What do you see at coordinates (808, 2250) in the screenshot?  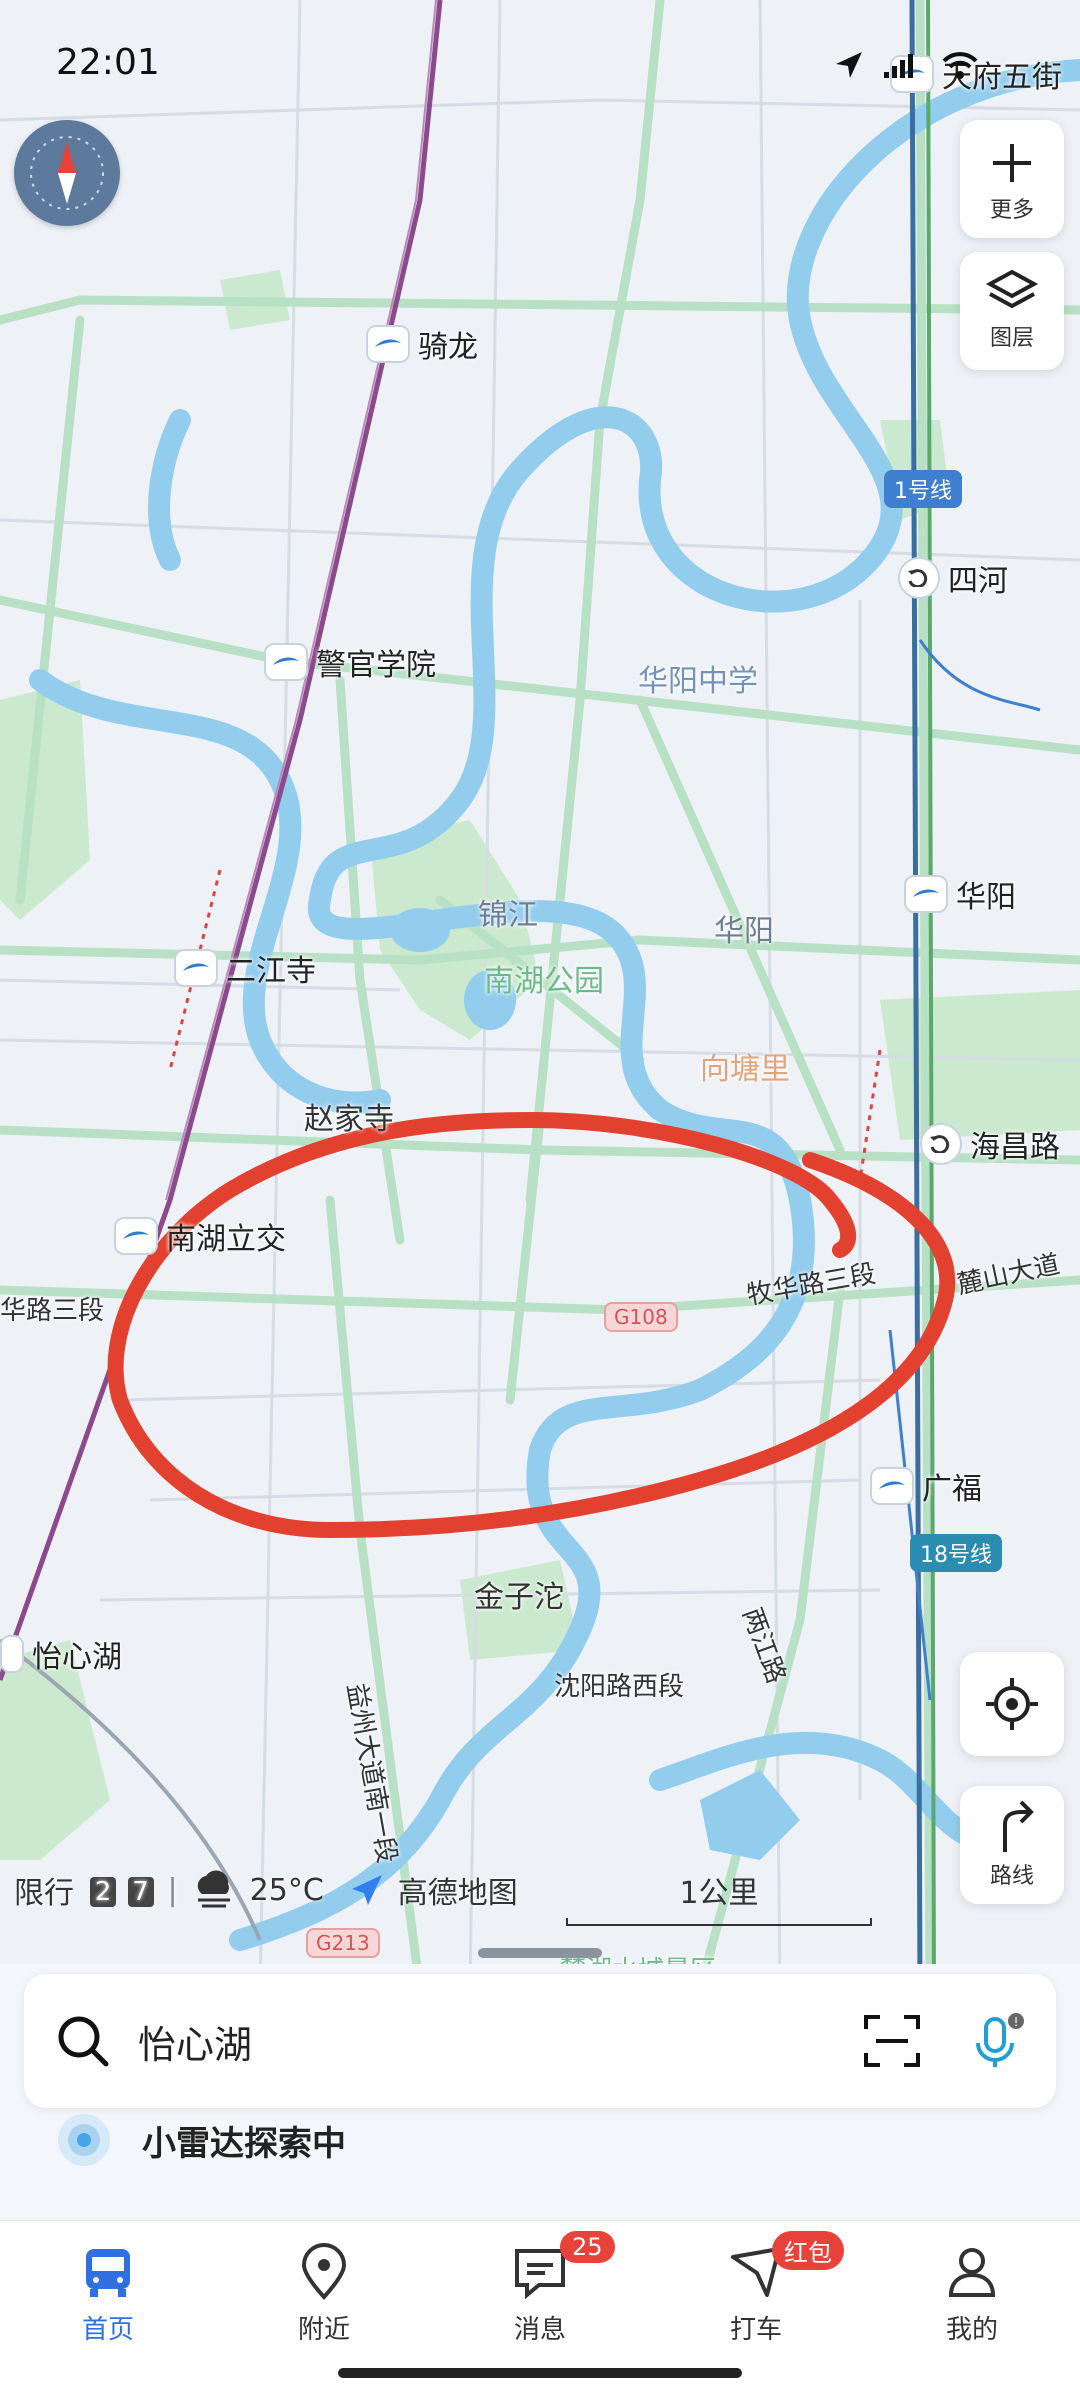 I see `red-packet-badge: 红包` at bounding box center [808, 2250].